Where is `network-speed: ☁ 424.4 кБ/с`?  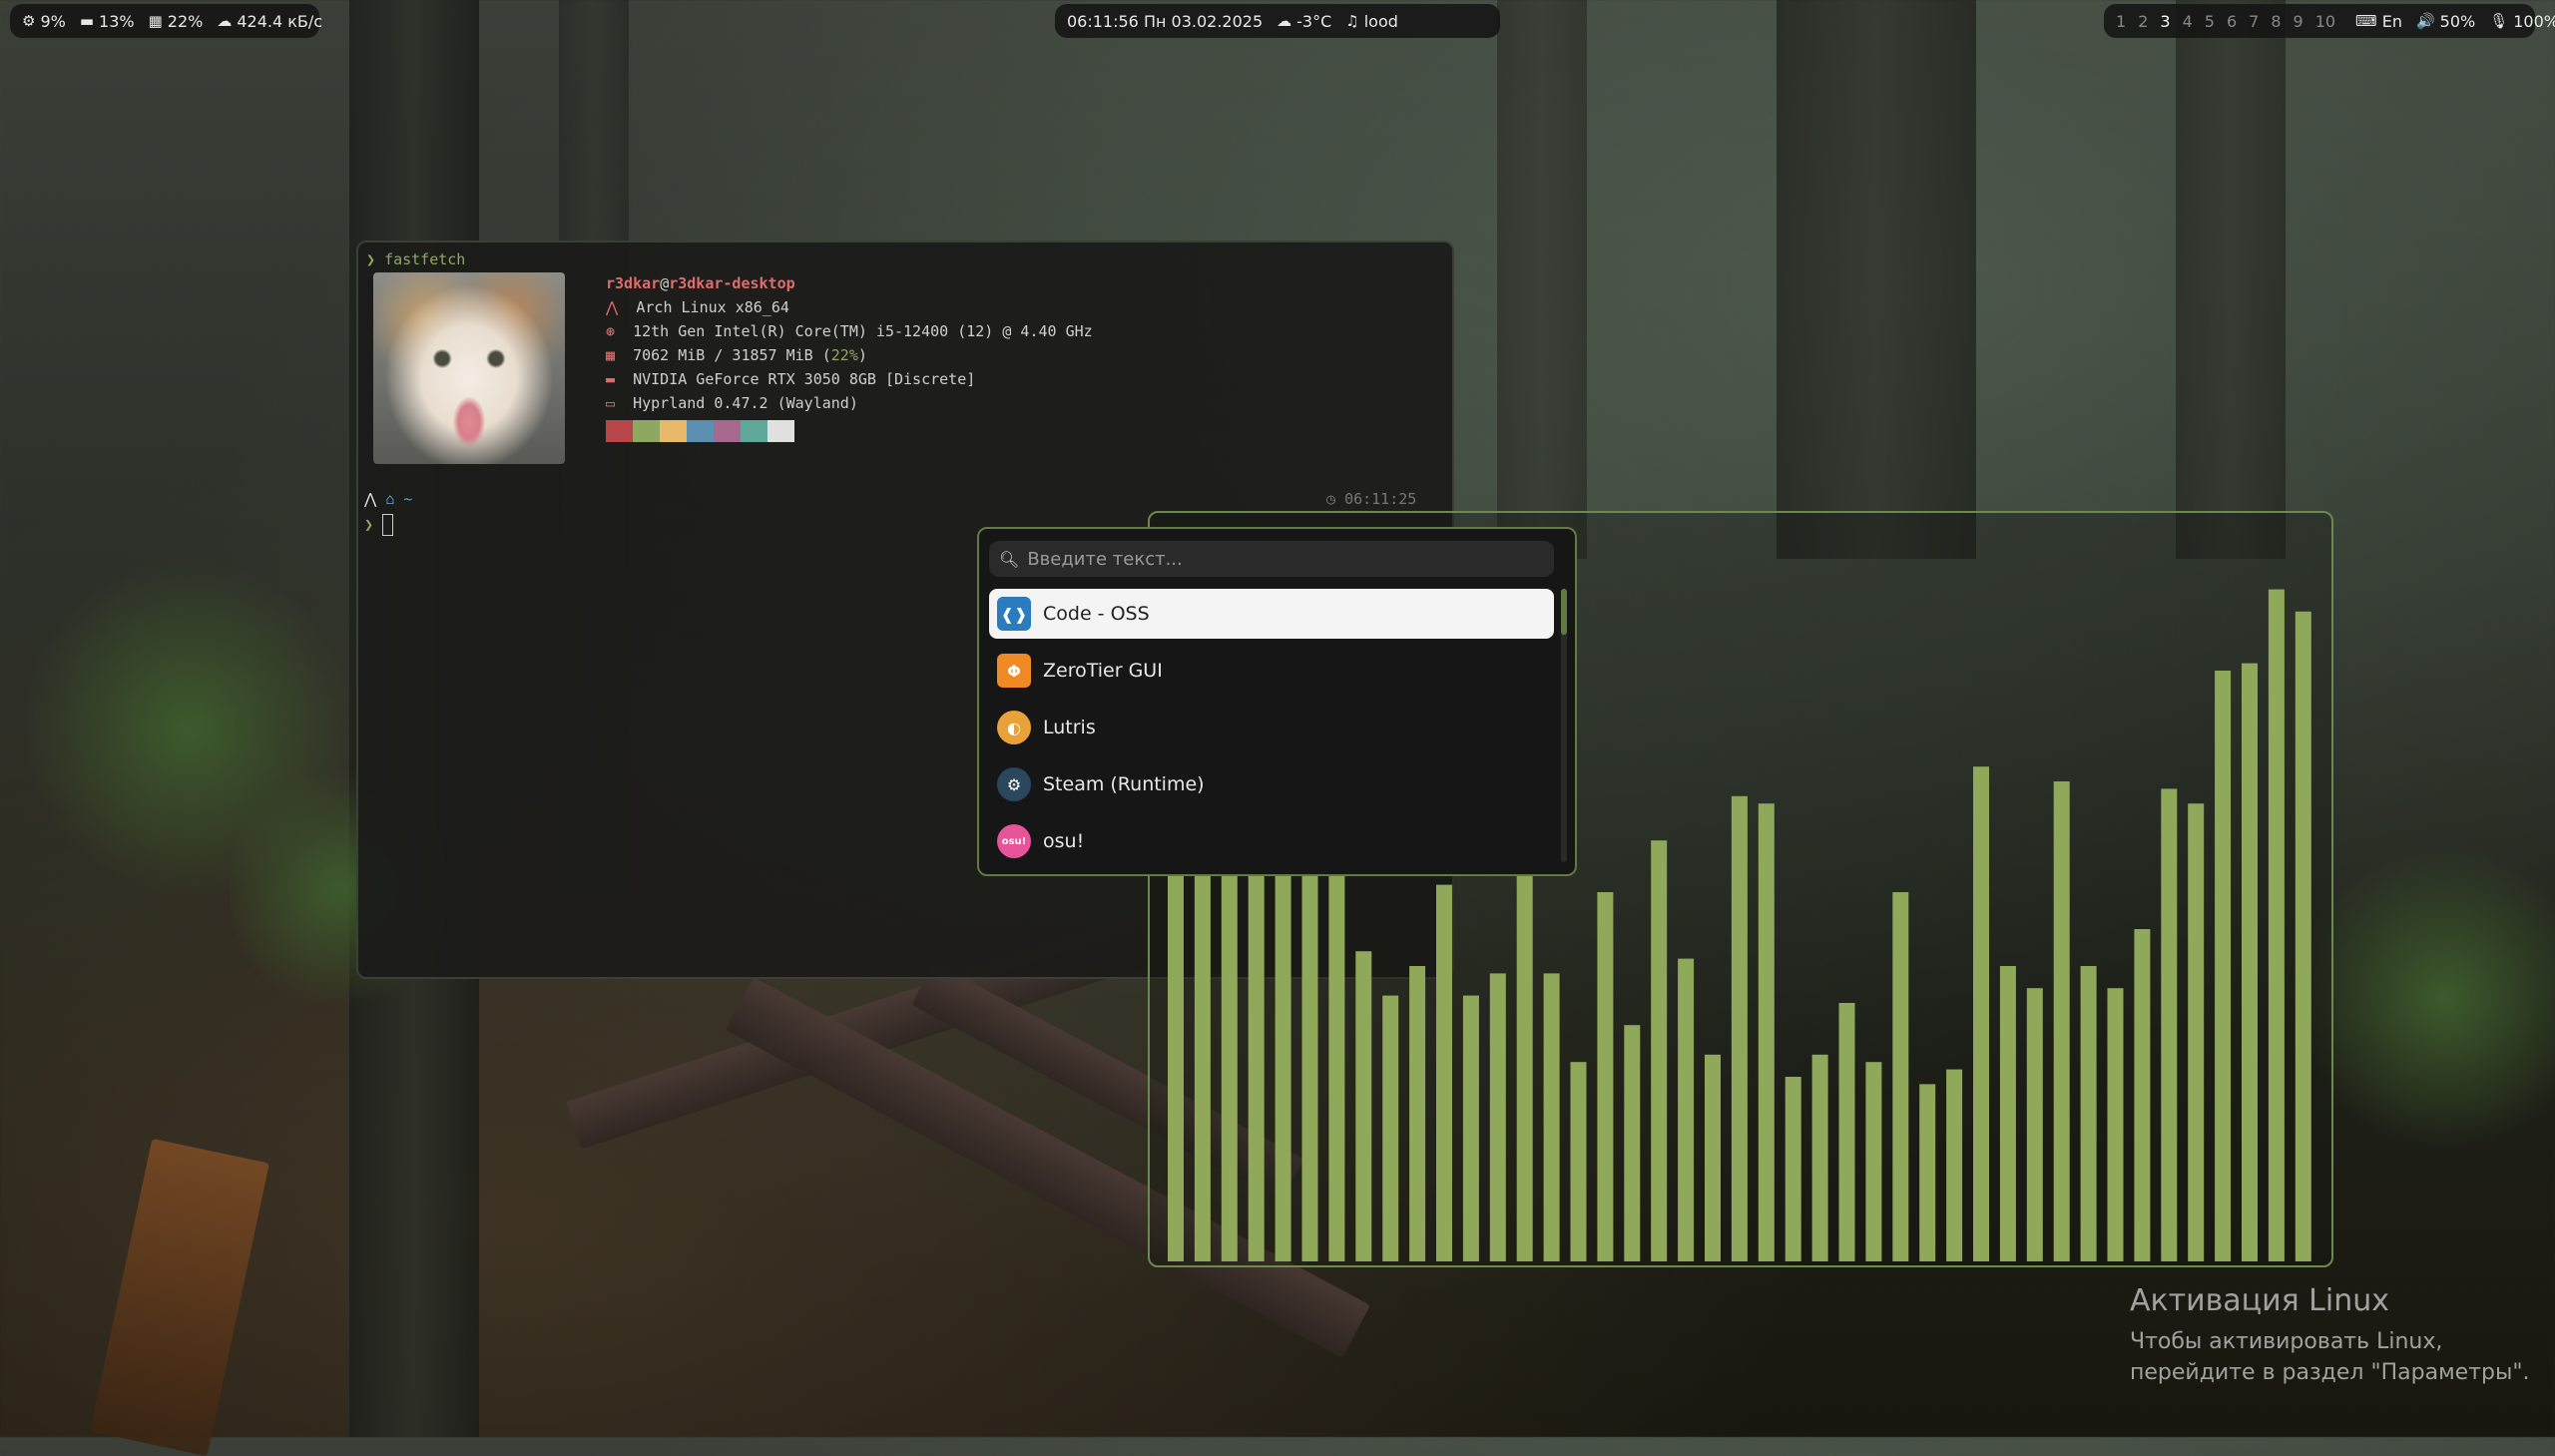 network-speed: ☁ 424.4 кБ/с is located at coordinates (269, 21).